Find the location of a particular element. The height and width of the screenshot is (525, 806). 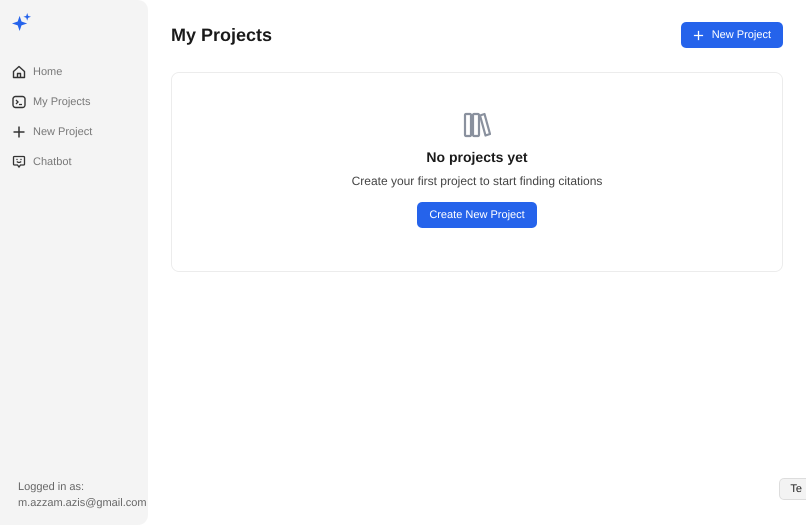

sidebar-item-label: My Projects is located at coordinates (61, 102).